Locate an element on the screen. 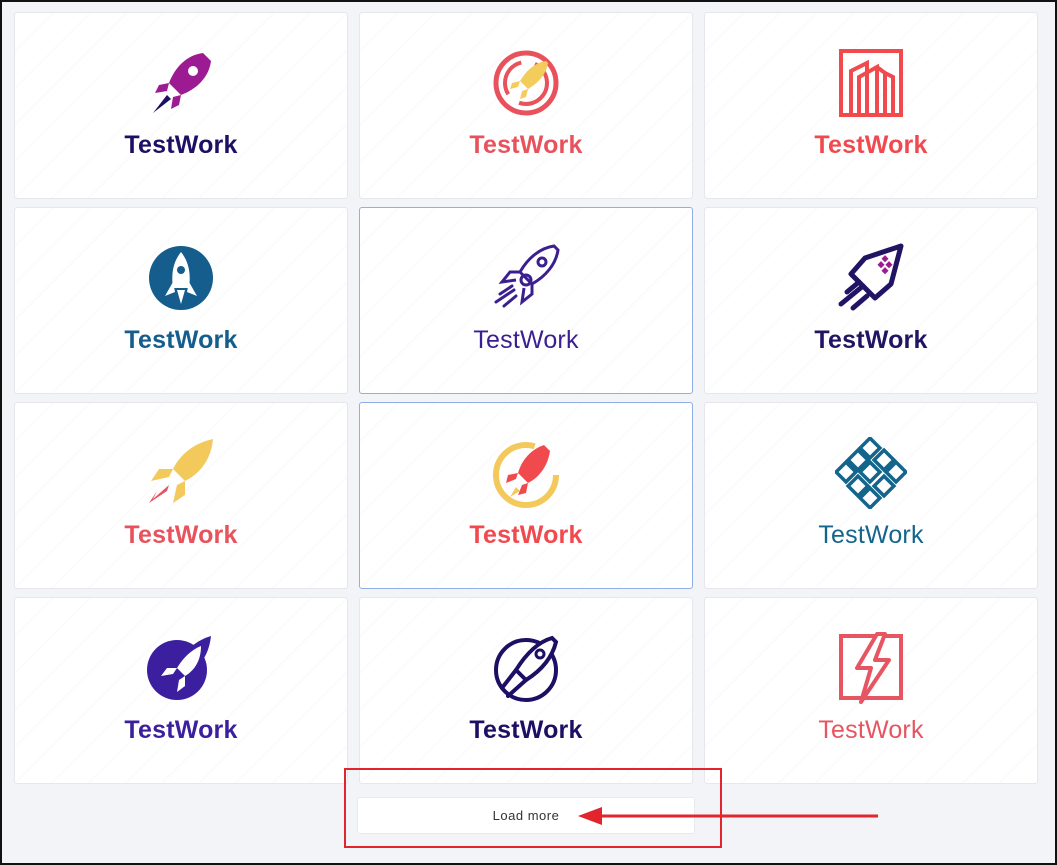  logo-card-9: TestWork is located at coordinates (871, 495).